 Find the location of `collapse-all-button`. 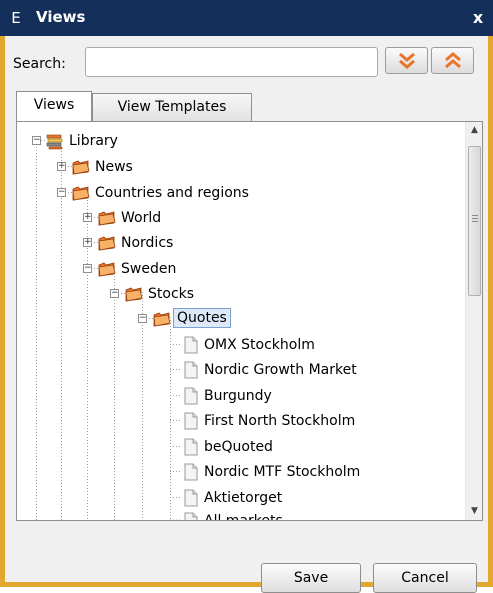

collapse-all-button is located at coordinates (452, 60).